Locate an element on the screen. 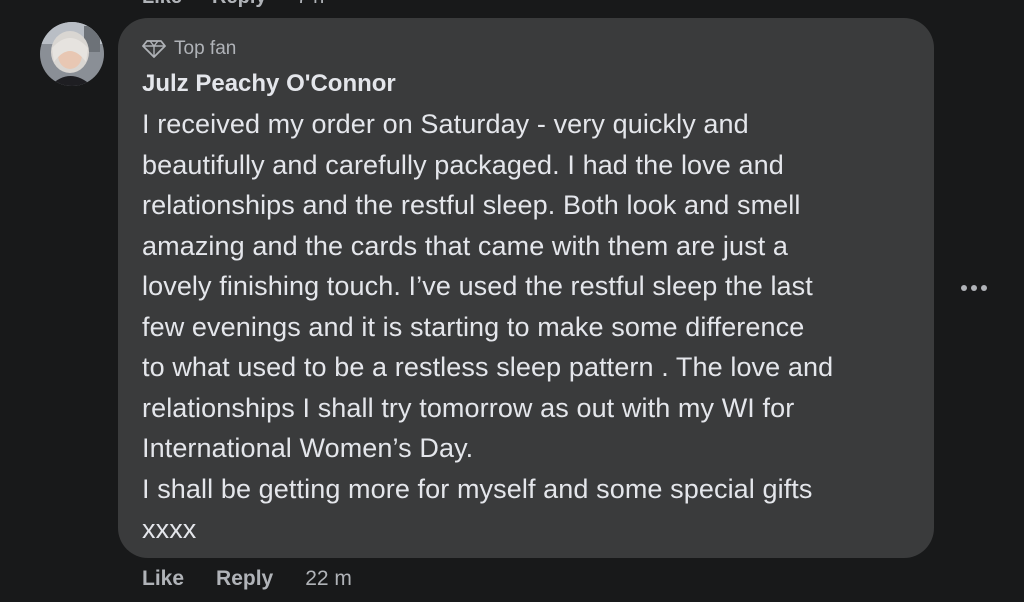 The width and height of the screenshot is (1024, 602). avatar is located at coordinates (72, 54).